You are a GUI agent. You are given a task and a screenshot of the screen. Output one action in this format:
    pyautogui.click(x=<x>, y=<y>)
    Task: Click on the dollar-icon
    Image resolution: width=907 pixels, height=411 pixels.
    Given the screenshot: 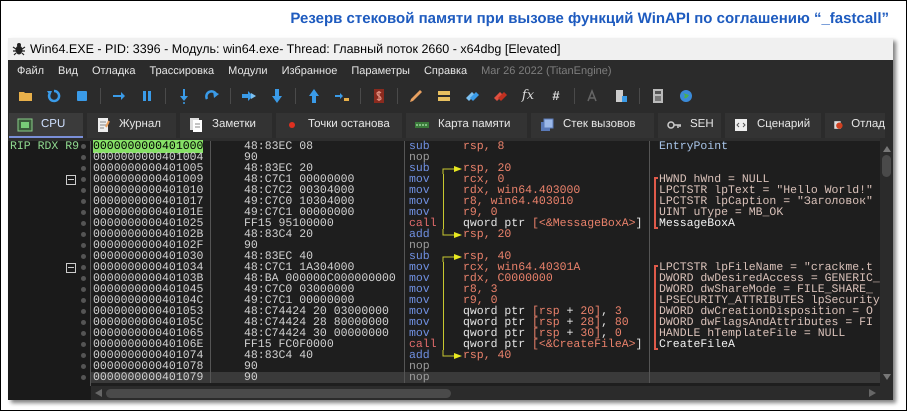 What is the action you would take?
    pyautogui.click(x=379, y=96)
    